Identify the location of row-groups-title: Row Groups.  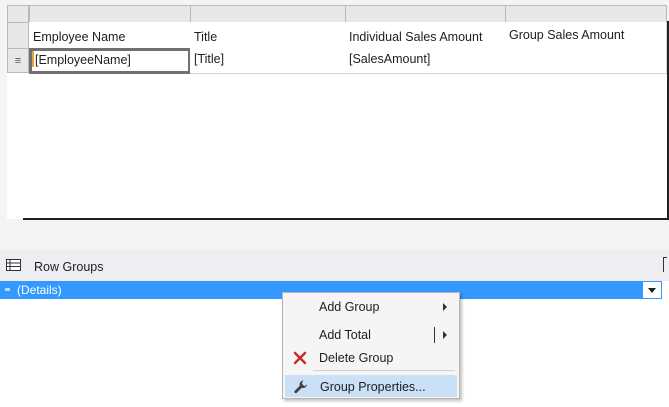
(69, 267).